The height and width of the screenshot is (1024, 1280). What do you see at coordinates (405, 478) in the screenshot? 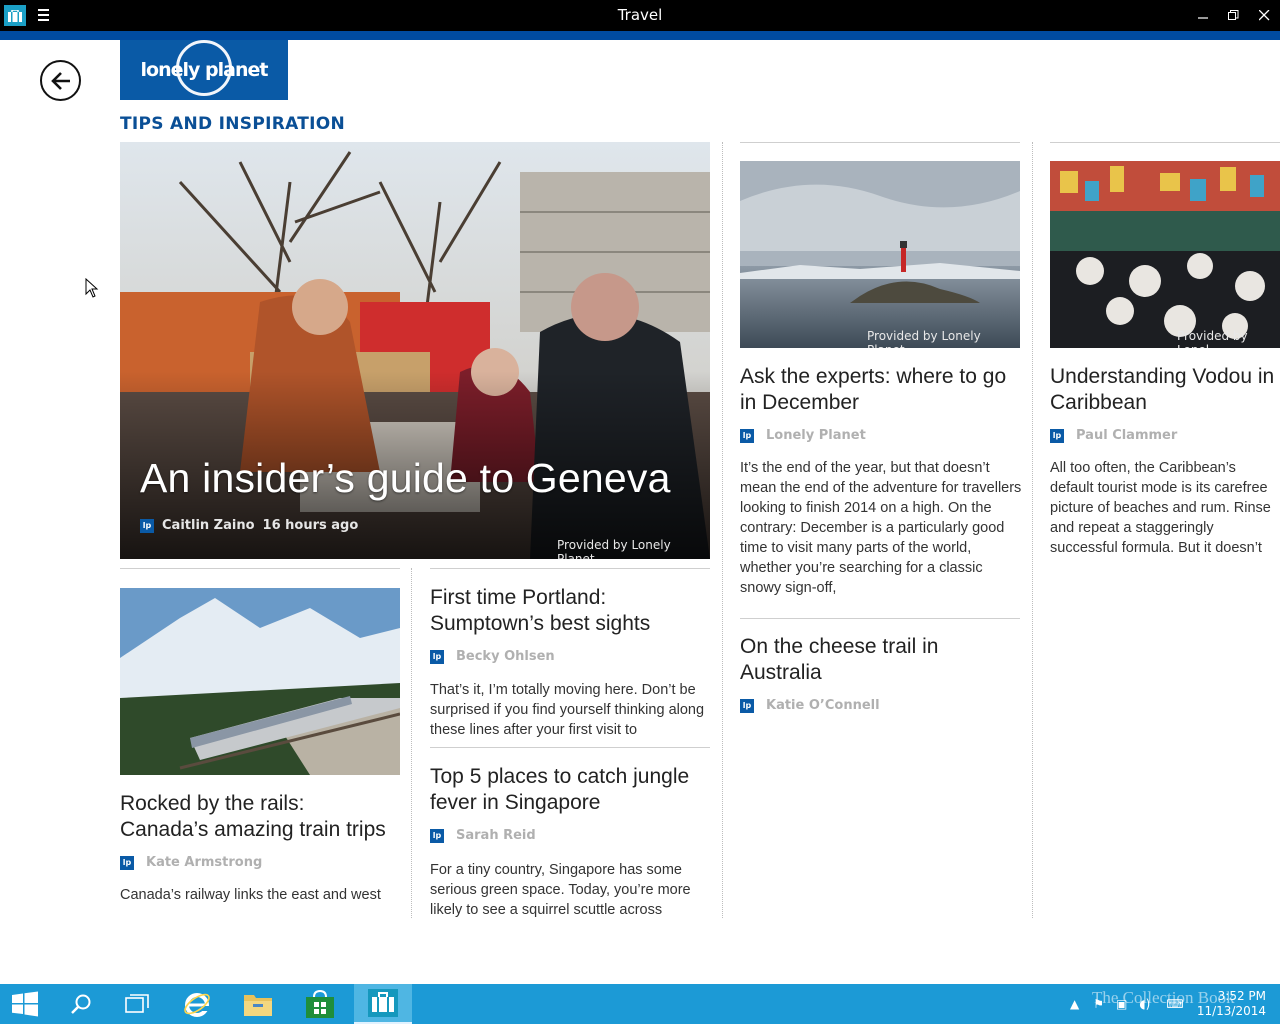
I see `hero-title: An insider’s guide to Geneva` at bounding box center [405, 478].